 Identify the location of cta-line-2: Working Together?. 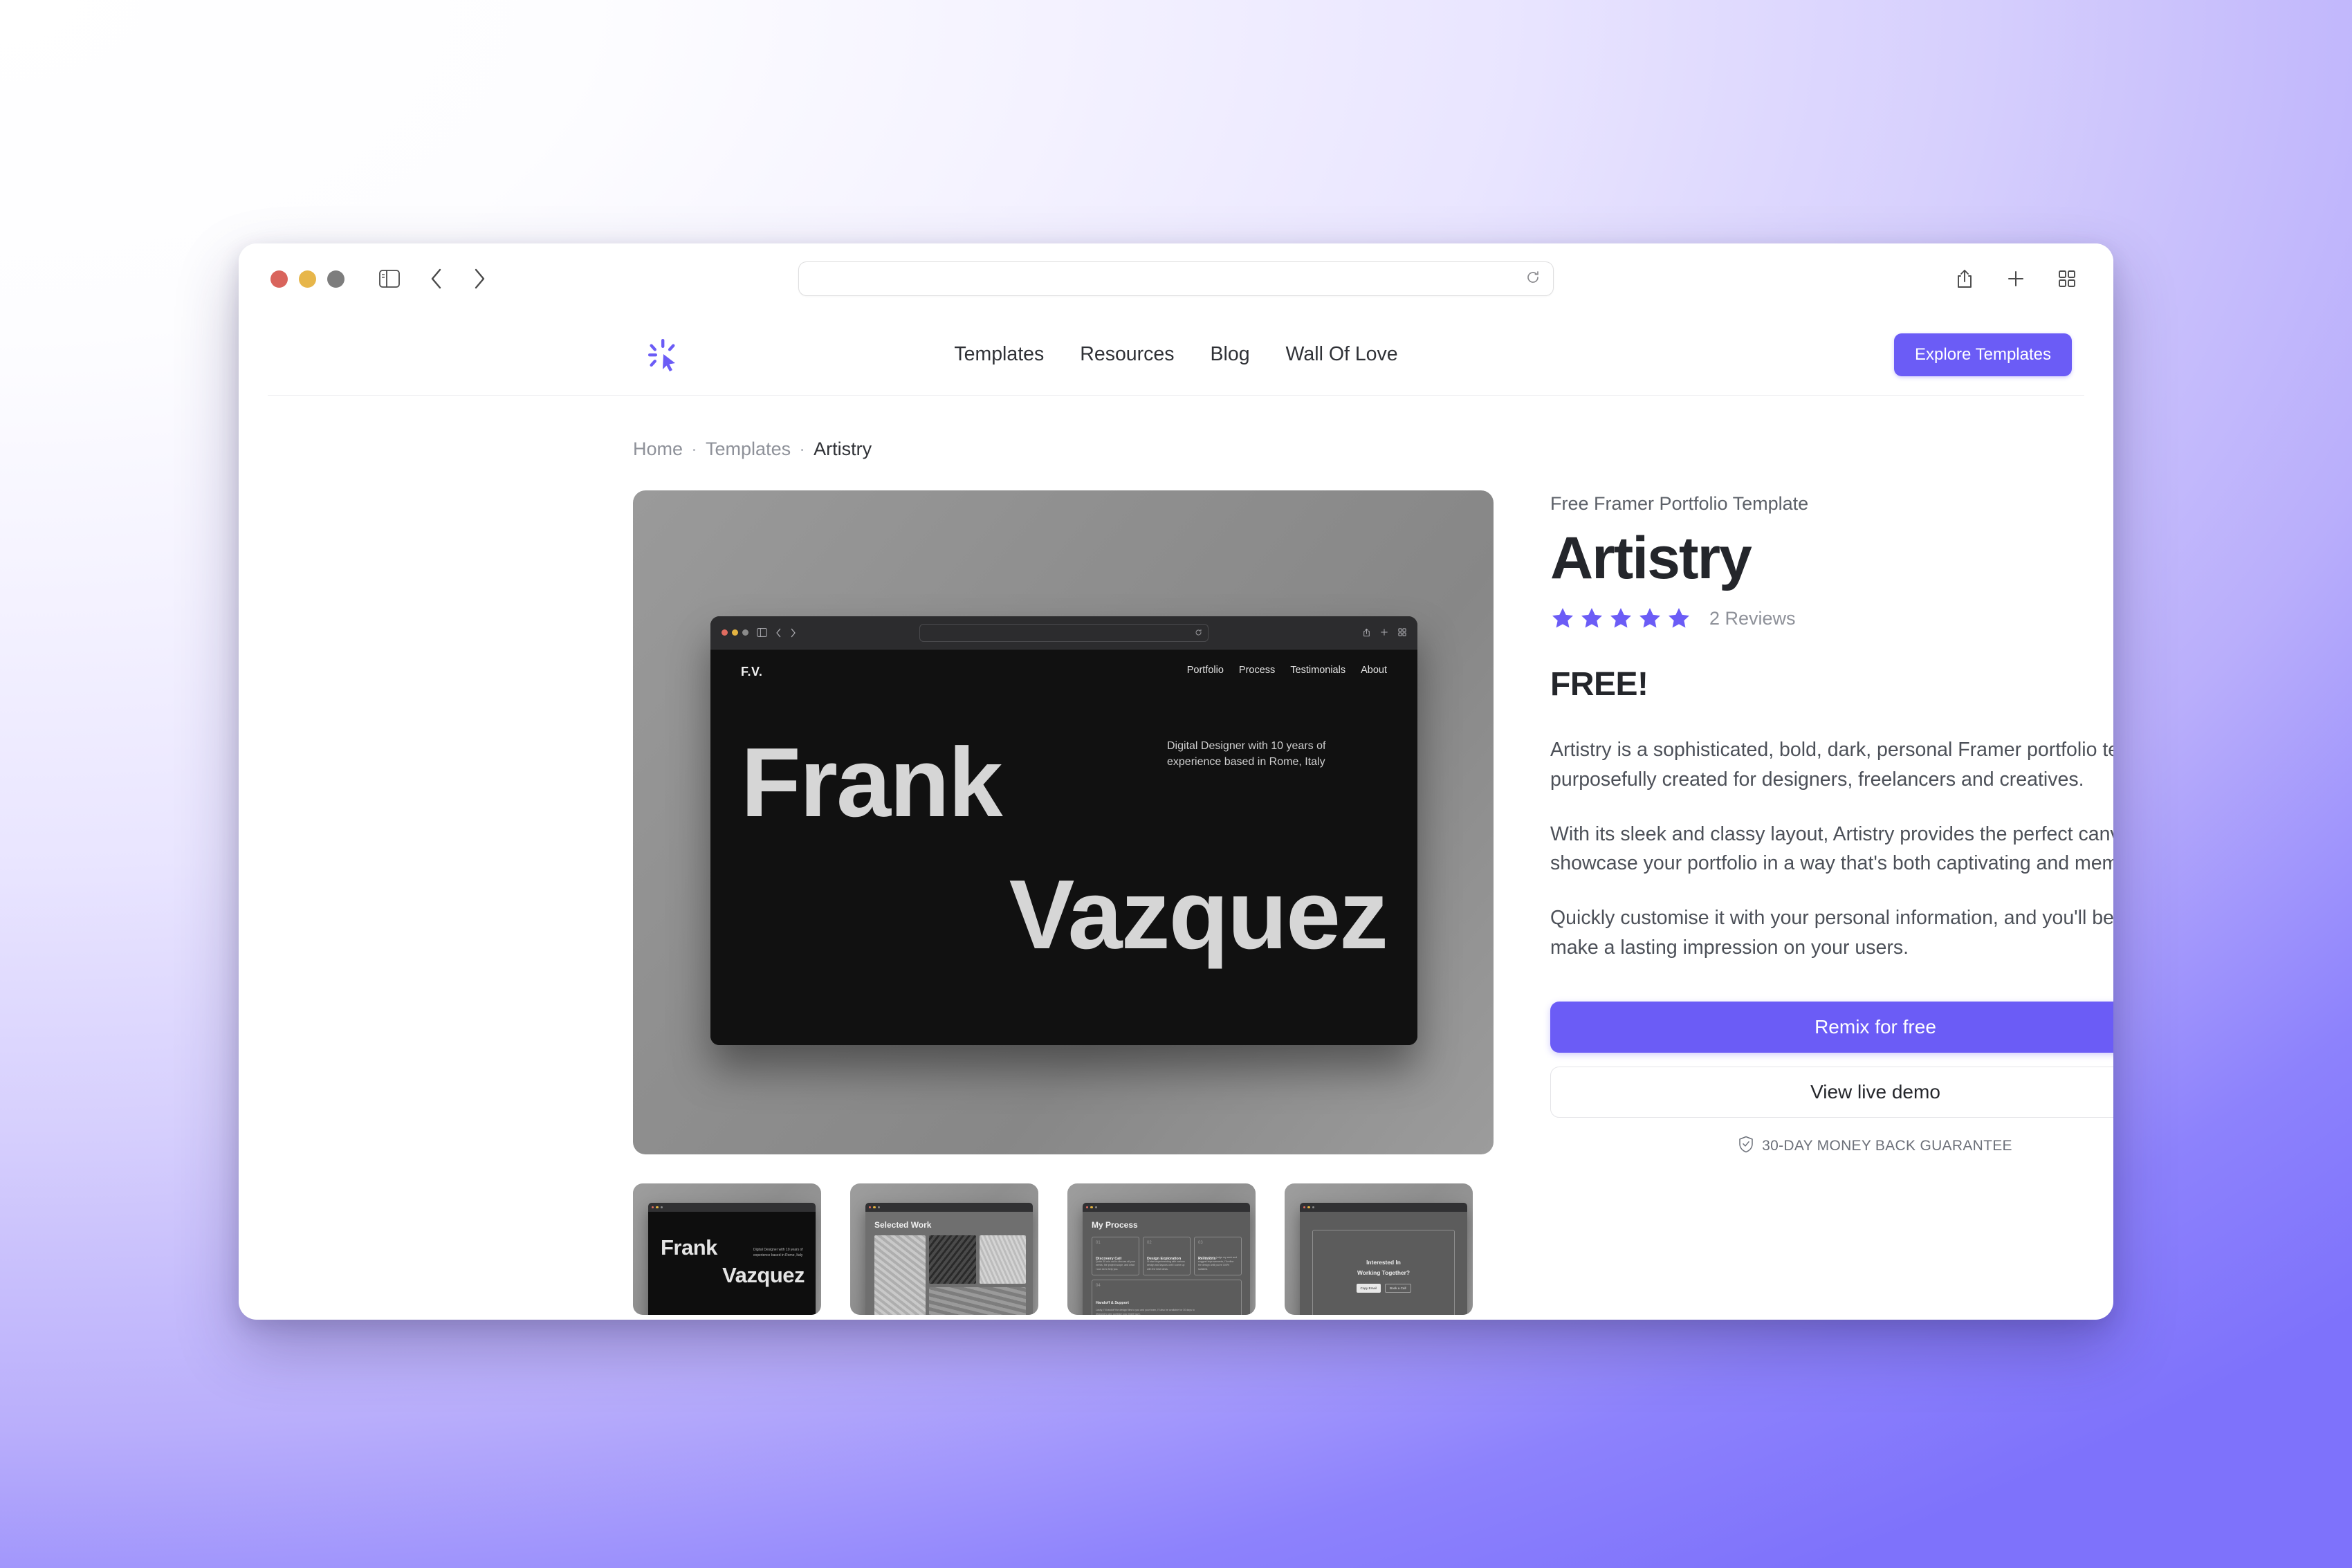
(1383, 1272).